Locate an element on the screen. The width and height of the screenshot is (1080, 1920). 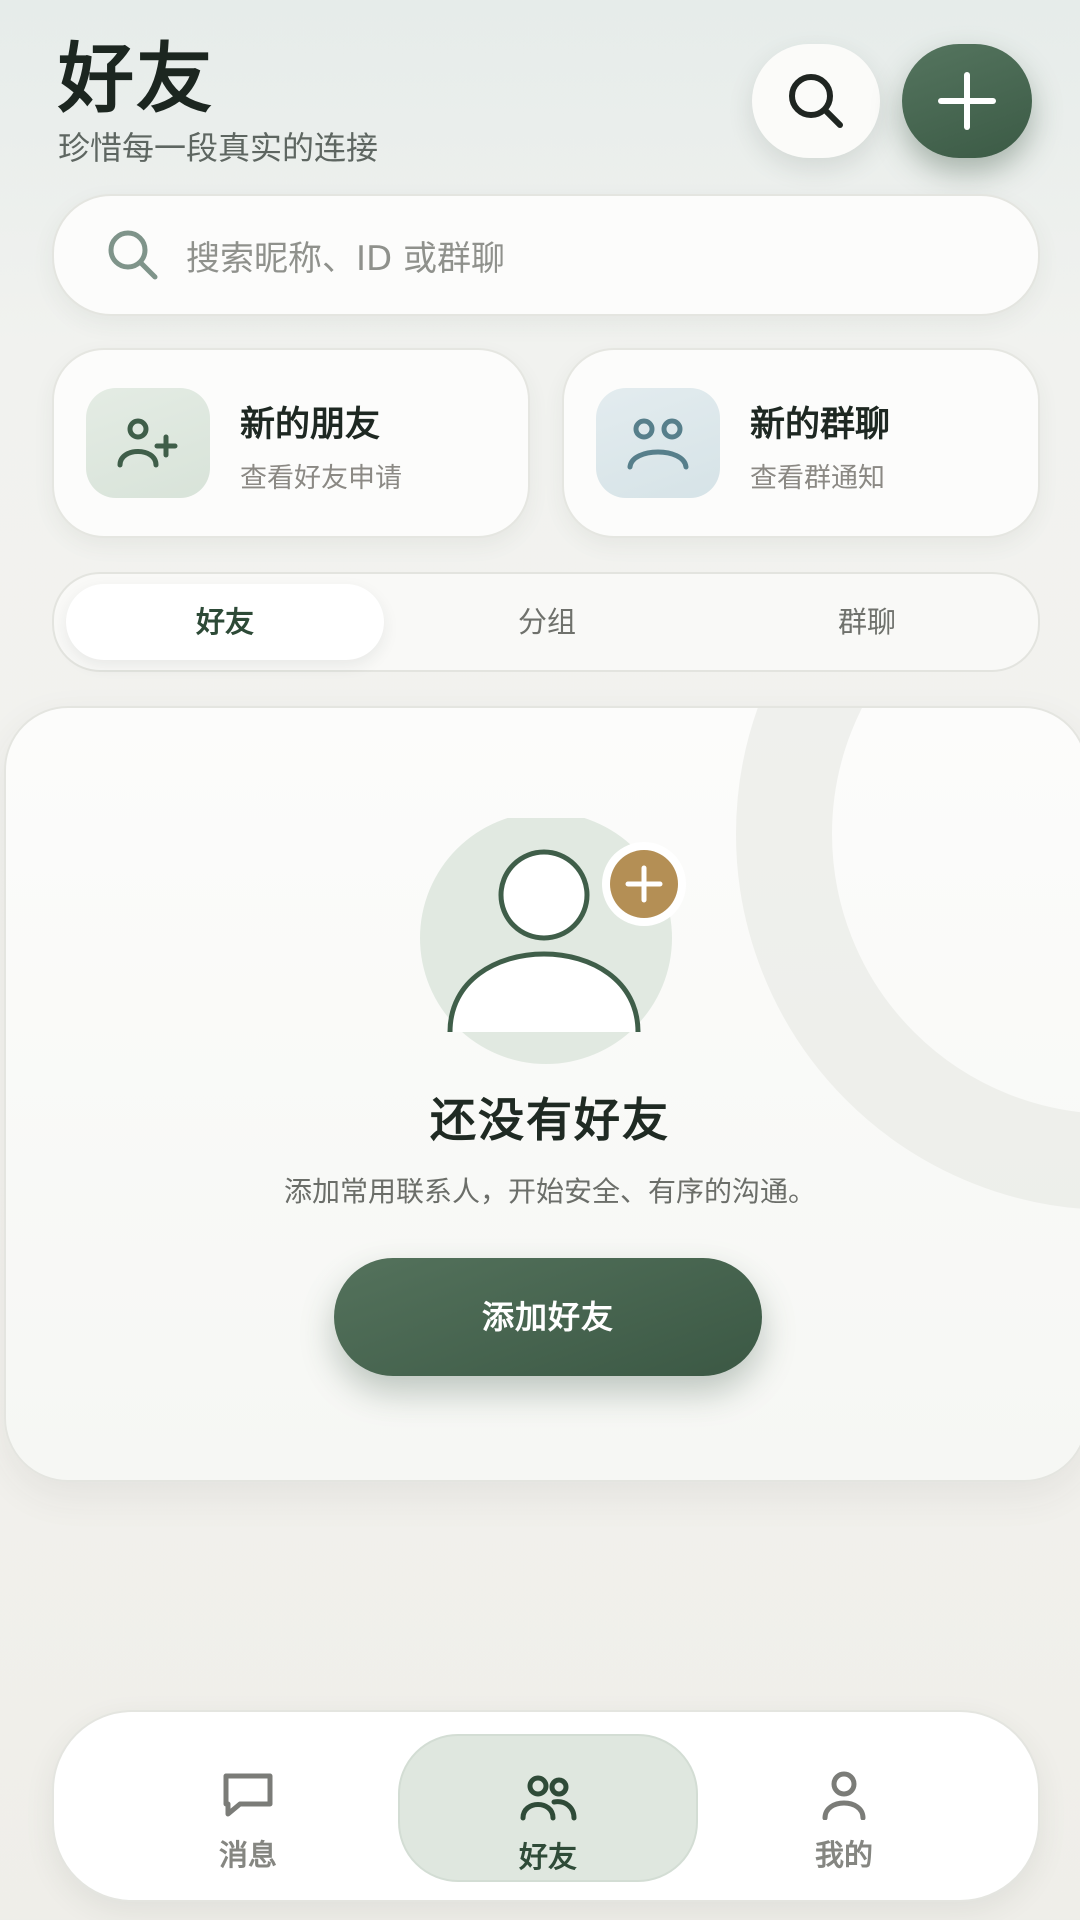
page-subtitle: 珍惜每一段真实的连接 is located at coordinates (218, 148).